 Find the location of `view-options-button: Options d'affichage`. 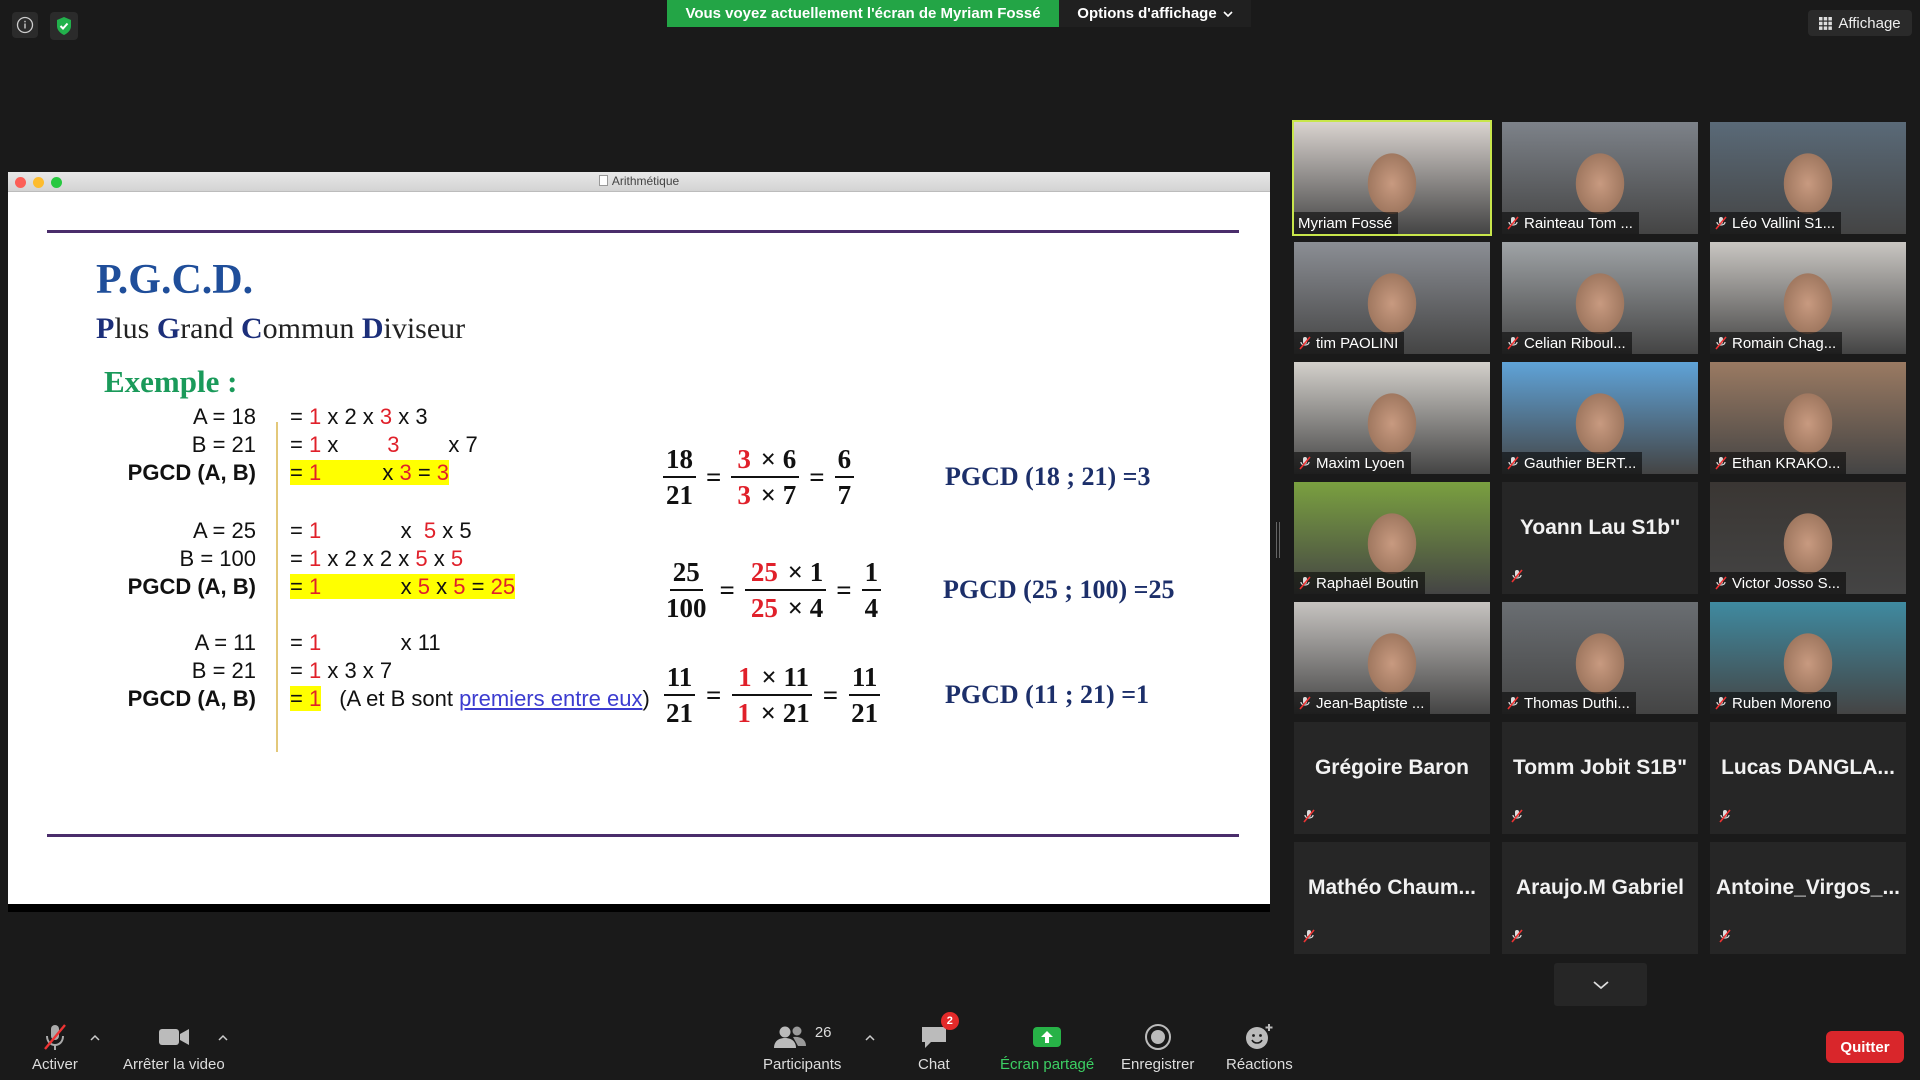

view-options-button: Options d'affichage is located at coordinates (1155, 13).